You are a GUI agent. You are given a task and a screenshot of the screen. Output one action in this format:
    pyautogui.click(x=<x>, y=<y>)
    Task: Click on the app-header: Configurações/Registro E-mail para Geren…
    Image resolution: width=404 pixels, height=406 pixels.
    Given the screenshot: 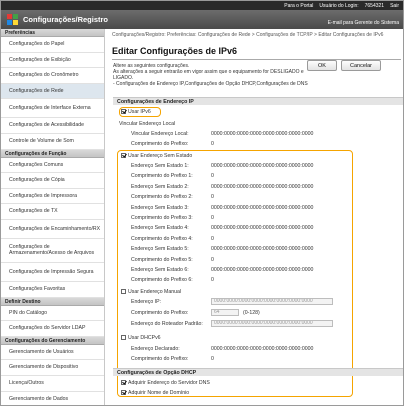 What is the action you would take?
    pyautogui.click(x=202, y=19)
    